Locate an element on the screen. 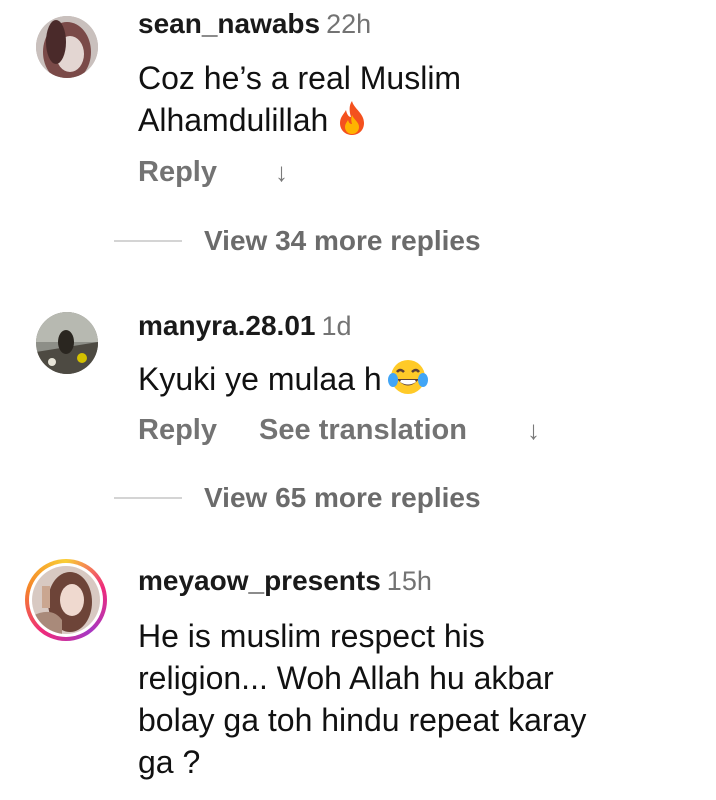  comment-text: Kyuki ye mulaa h is located at coordinates (283, 382).